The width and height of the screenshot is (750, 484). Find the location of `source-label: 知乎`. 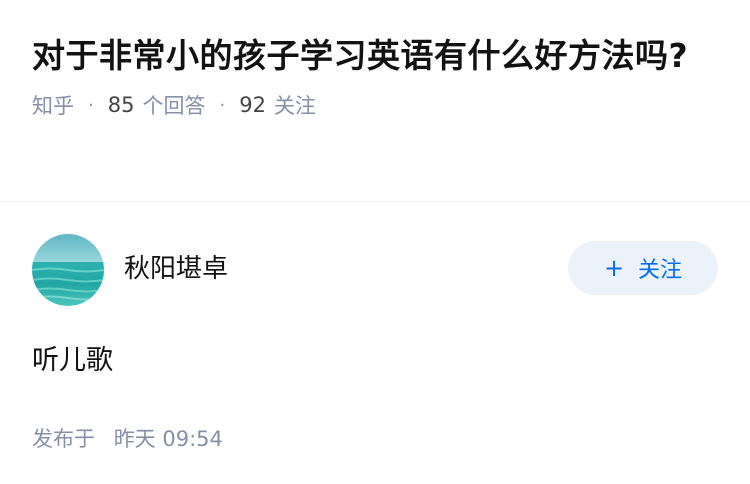

source-label: 知乎 is located at coordinates (53, 105).